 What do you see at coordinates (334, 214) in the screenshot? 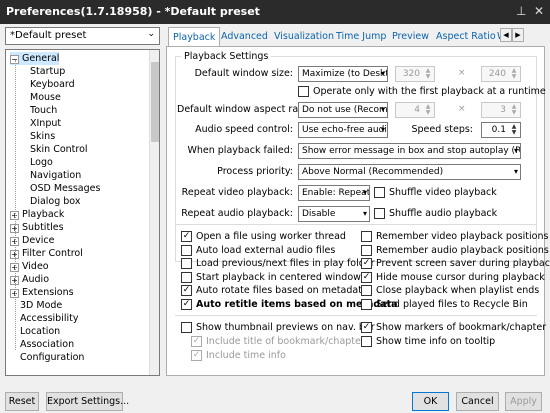
I see `repeat-audio-dropdown: Disable ▾` at bounding box center [334, 214].